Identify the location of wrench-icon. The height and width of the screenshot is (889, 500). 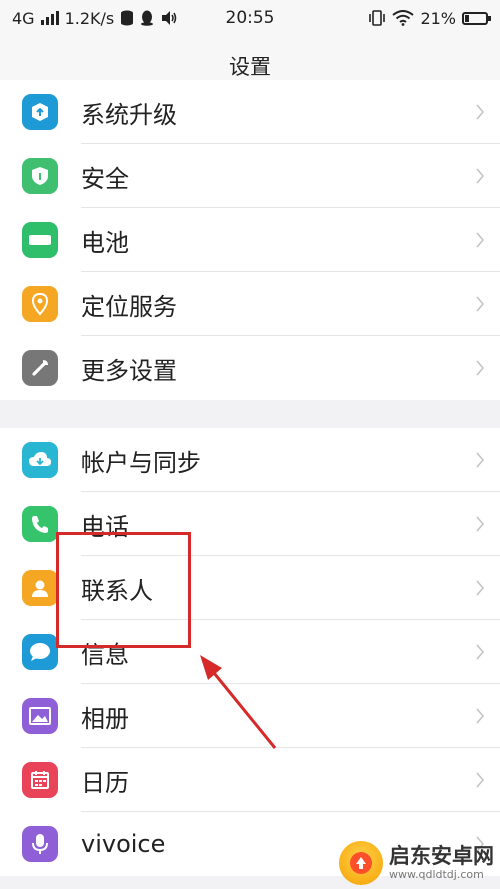
(40, 368).